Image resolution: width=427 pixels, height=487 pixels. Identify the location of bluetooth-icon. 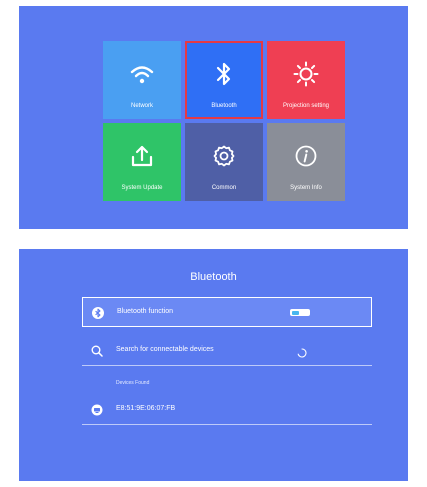
(224, 74).